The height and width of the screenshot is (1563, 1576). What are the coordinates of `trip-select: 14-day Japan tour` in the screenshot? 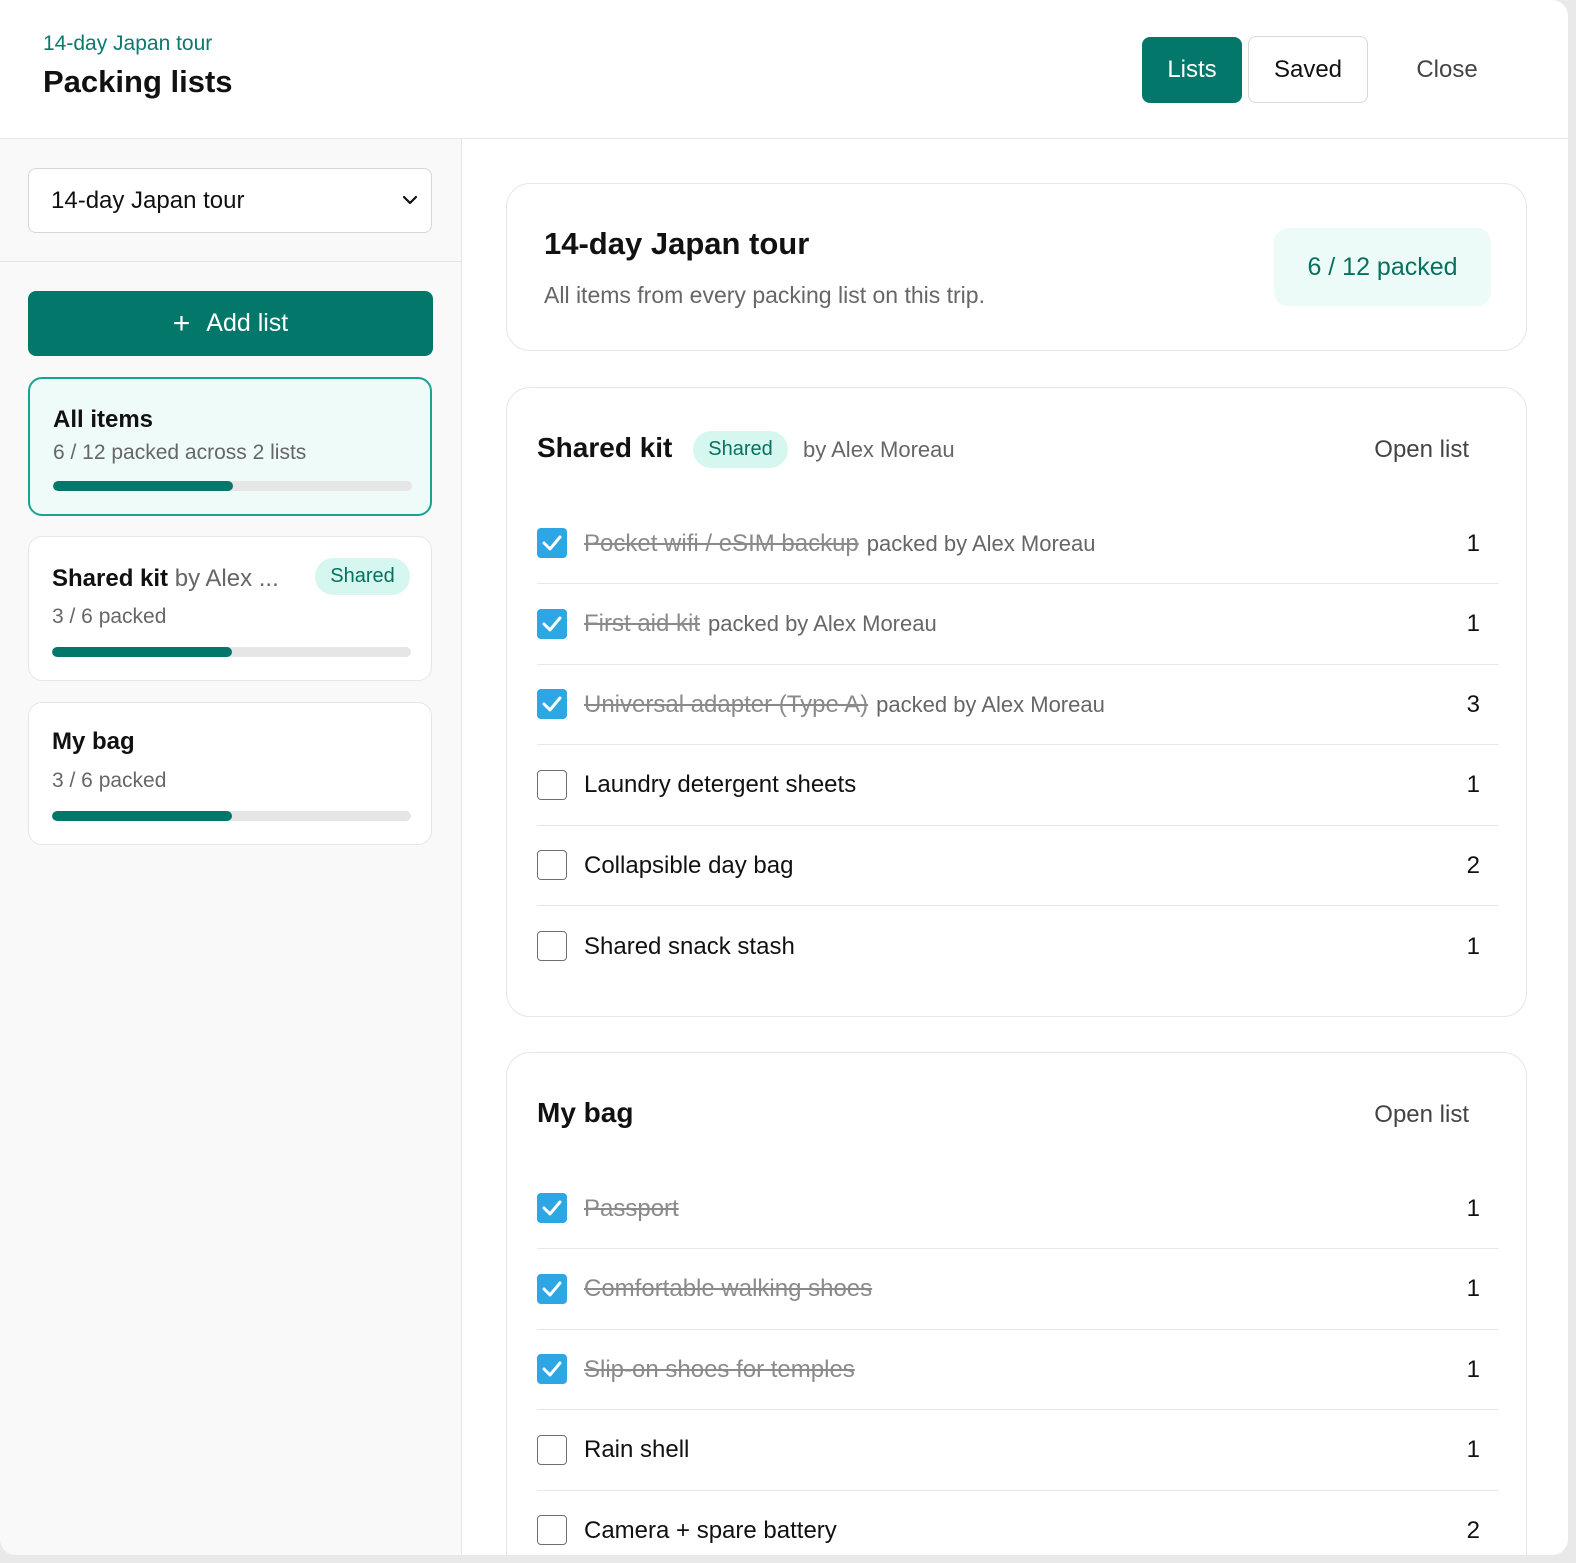 It's located at (230, 200).